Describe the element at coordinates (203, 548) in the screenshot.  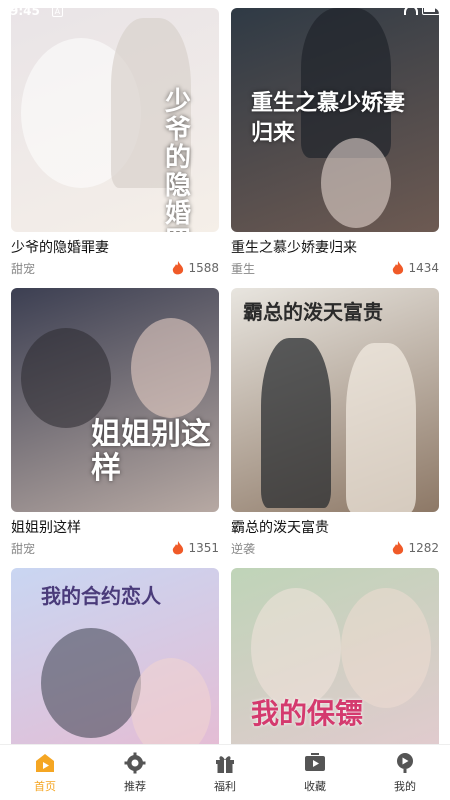
I see `heat-value: 1351` at that location.